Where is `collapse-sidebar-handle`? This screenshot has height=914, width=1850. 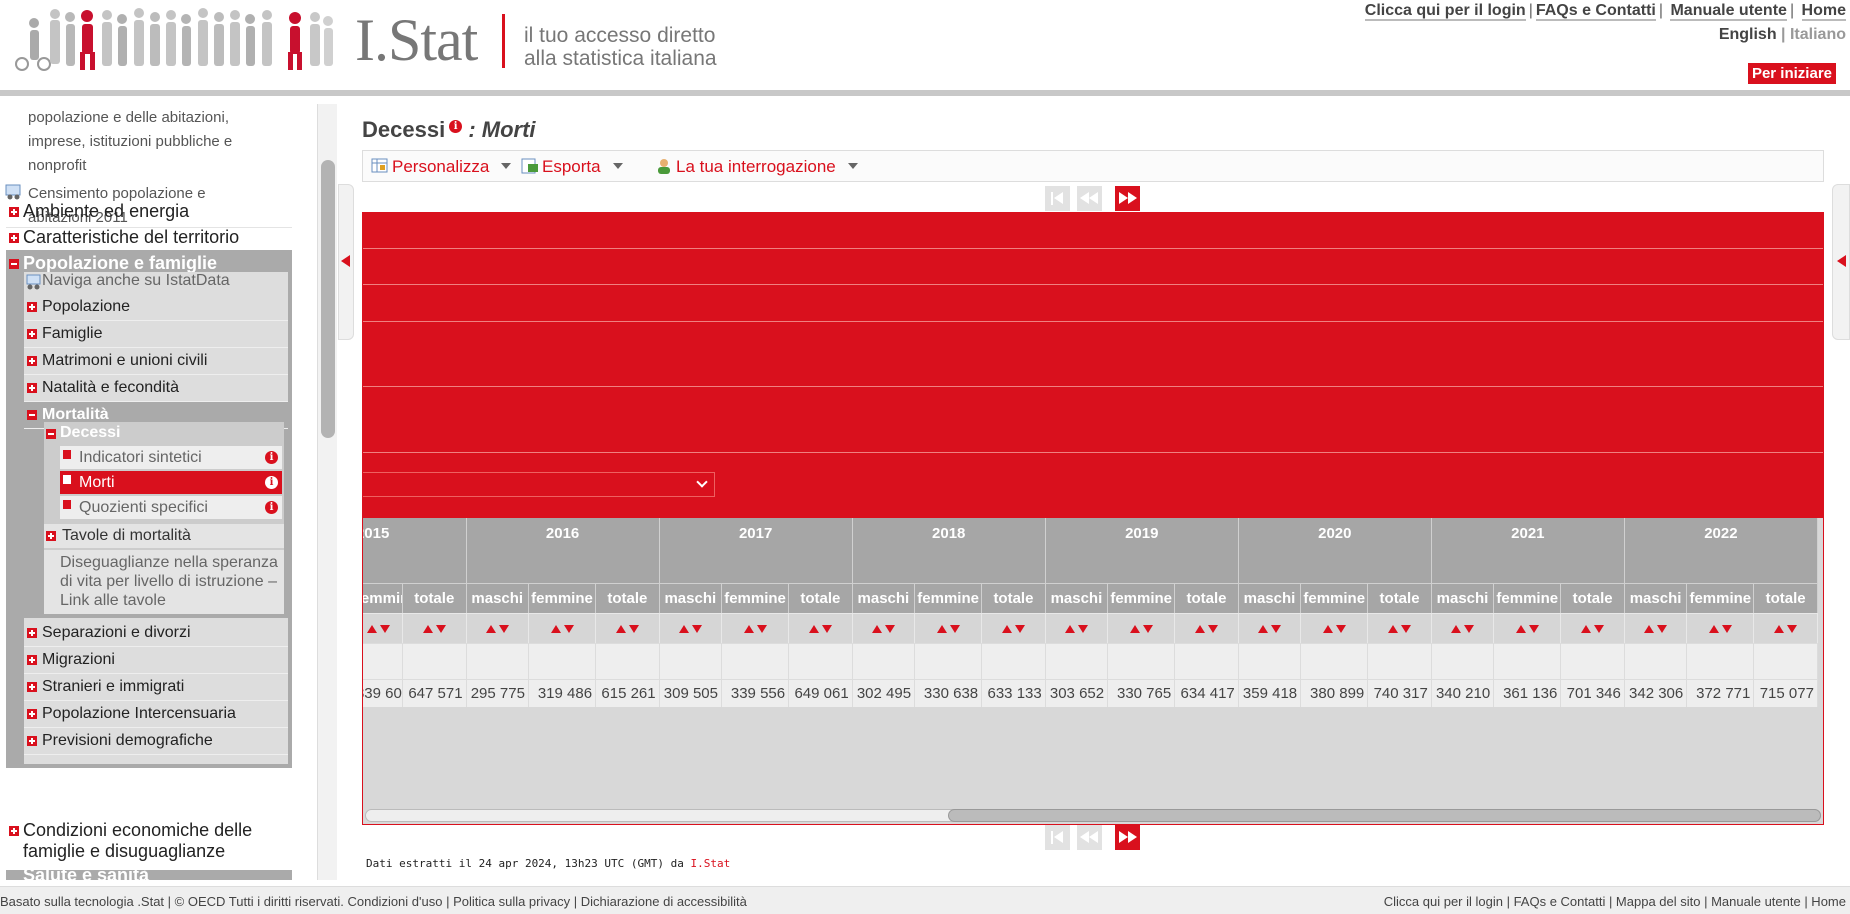 collapse-sidebar-handle is located at coordinates (346, 262).